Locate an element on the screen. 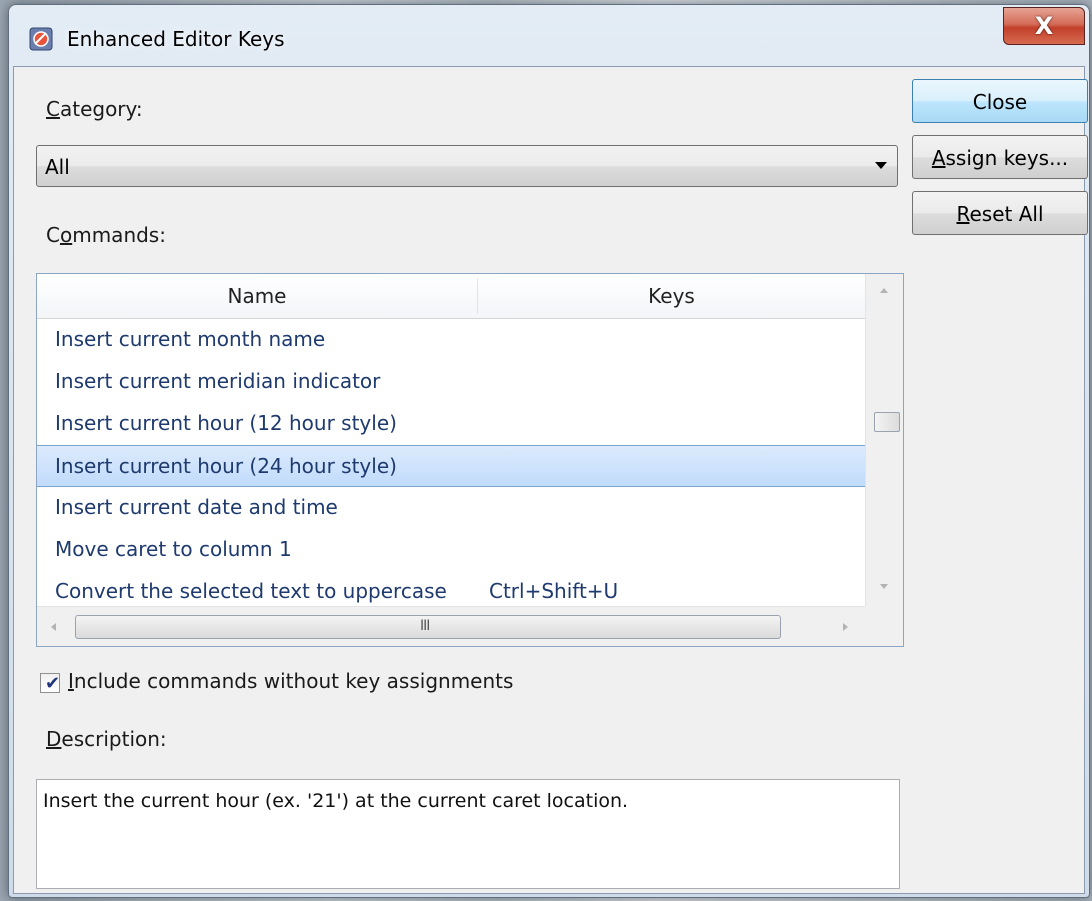 This screenshot has width=1092, height=901. table-row: Insert current date and time is located at coordinates (451, 508).